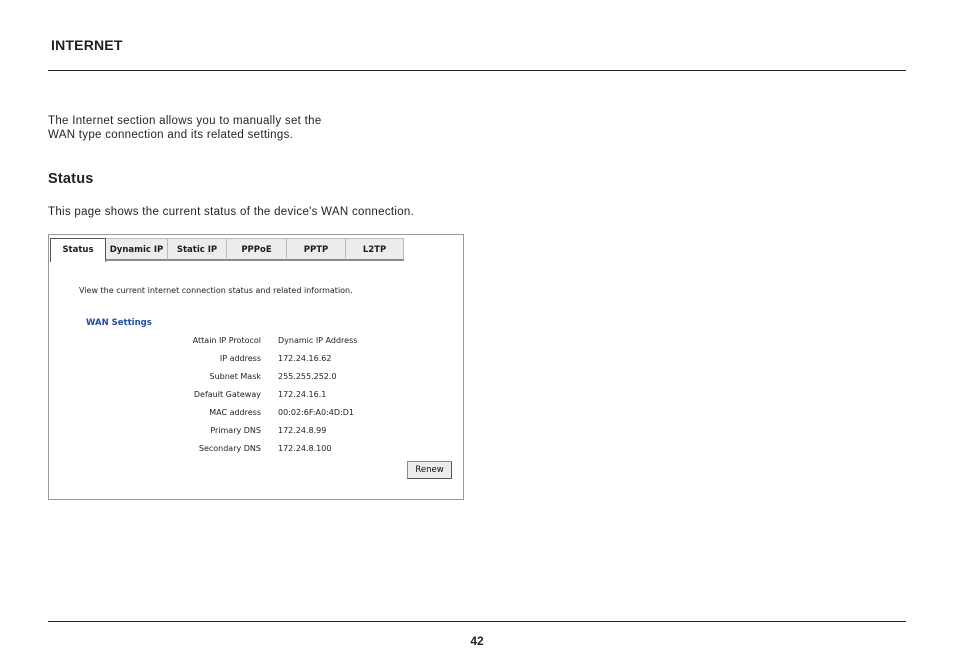  What do you see at coordinates (477, 621) in the screenshot?
I see `footer-divider` at bounding box center [477, 621].